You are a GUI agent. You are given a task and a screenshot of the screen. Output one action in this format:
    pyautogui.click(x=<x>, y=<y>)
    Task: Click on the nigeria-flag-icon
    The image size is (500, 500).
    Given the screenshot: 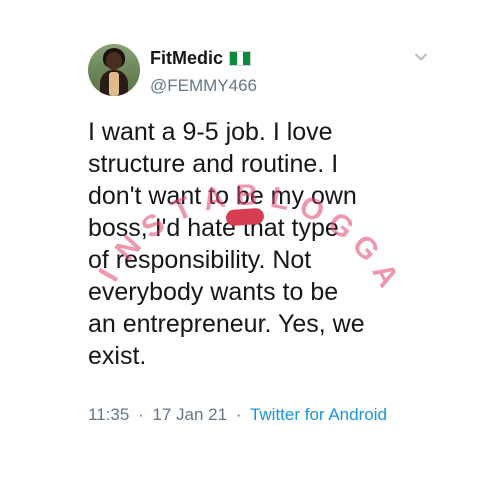 What is the action you would take?
    pyautogui.click(x=240, y=58)
    